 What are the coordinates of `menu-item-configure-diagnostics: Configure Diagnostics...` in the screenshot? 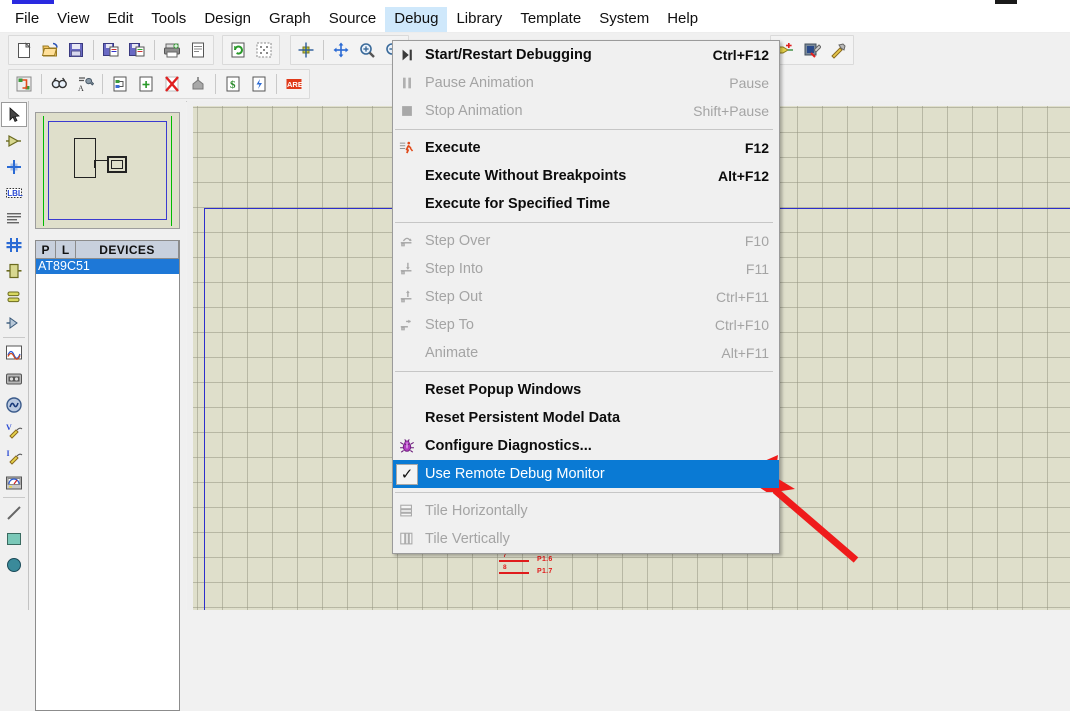 It's located at (586, 446).